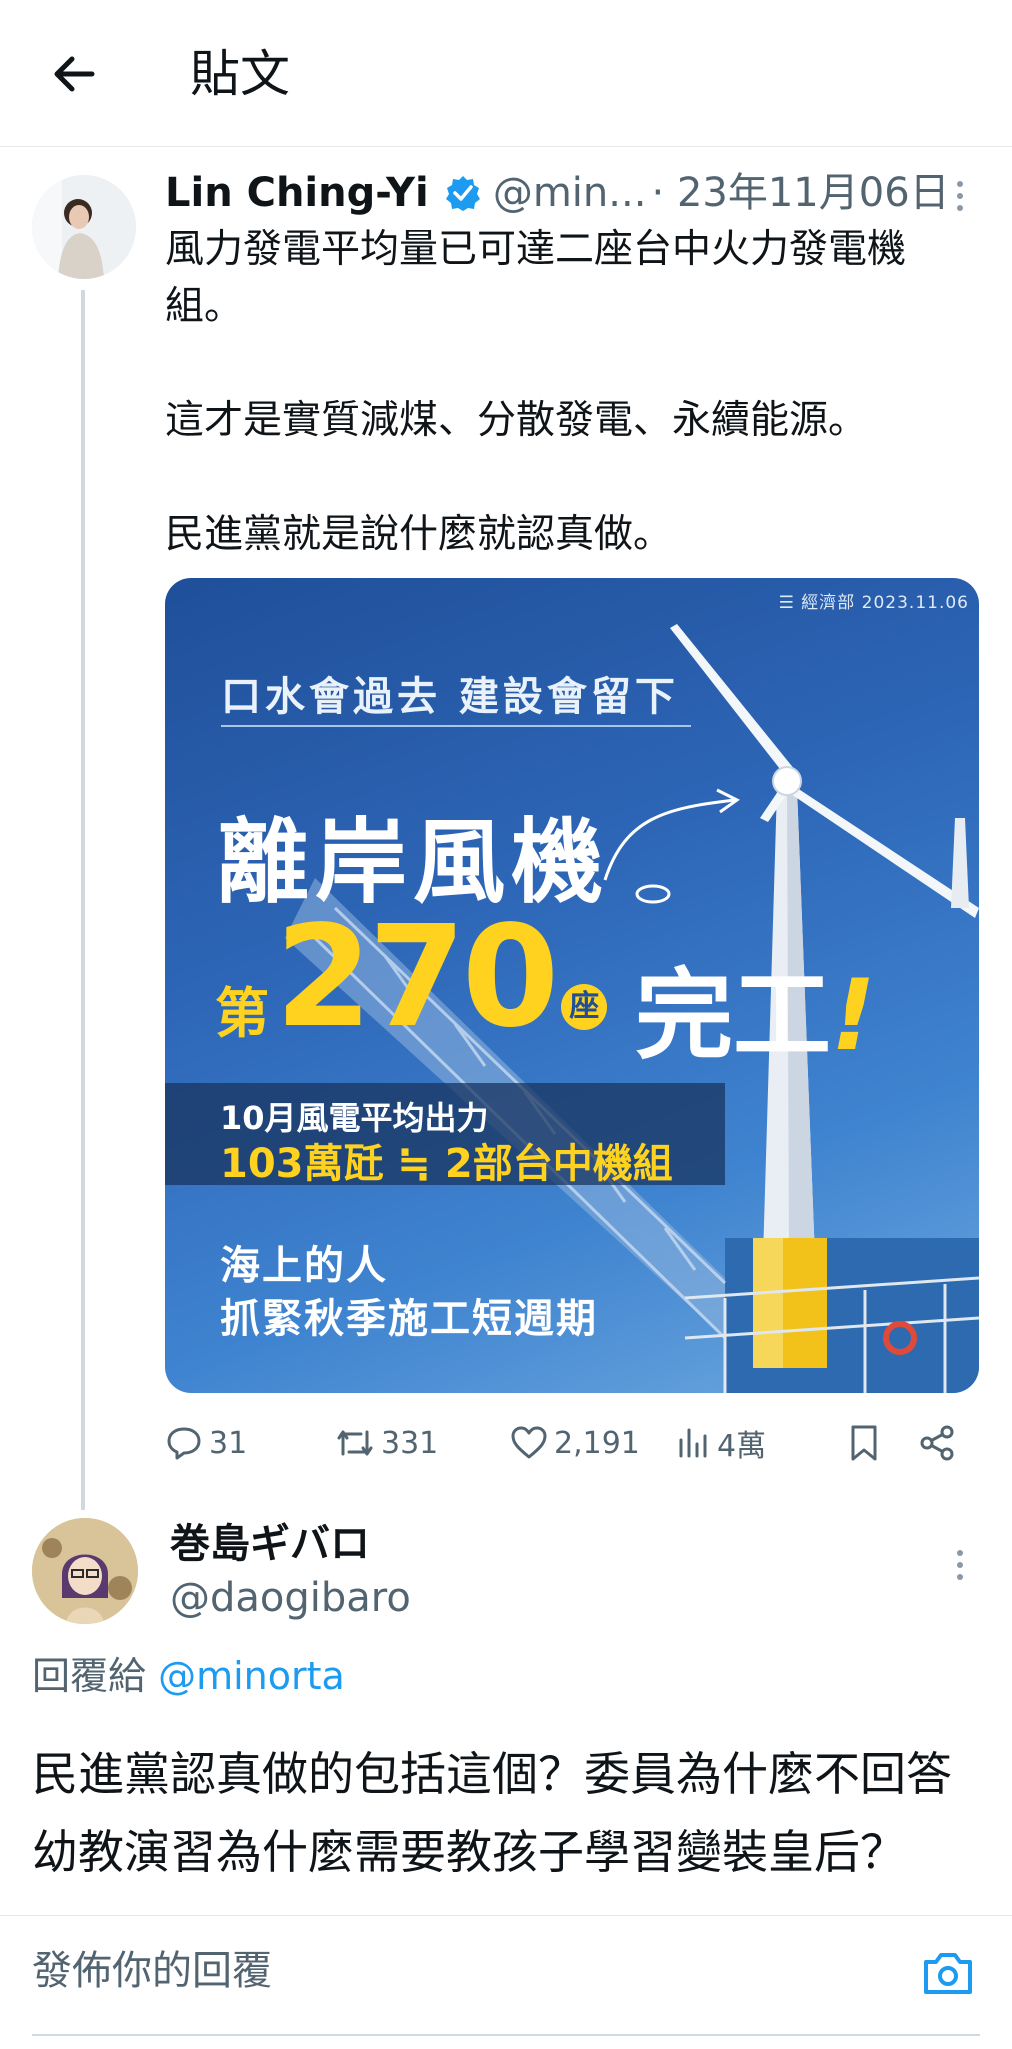  I want to click on media-count: 第270 座, so click(416, 978).